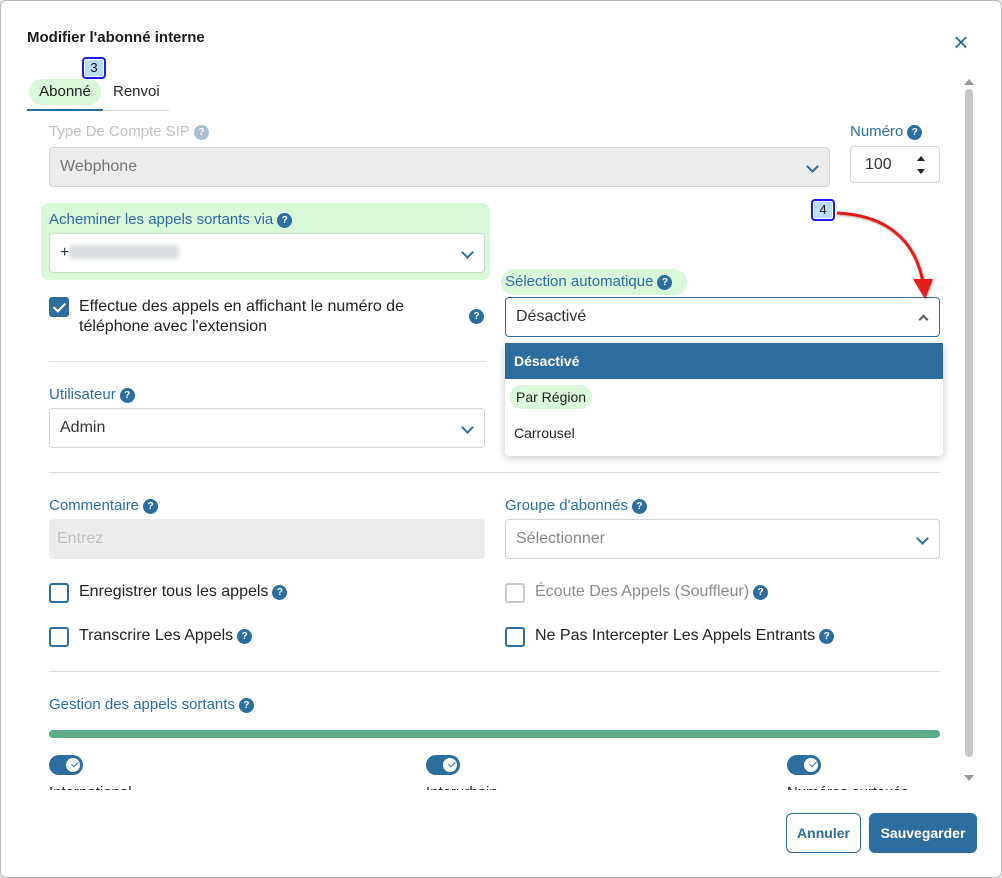  What do you see at coordinates (560, 538) in the screenshot?
I see `subscriber-group-placeholder: Sélectionner` at bounding box center [560, 538].